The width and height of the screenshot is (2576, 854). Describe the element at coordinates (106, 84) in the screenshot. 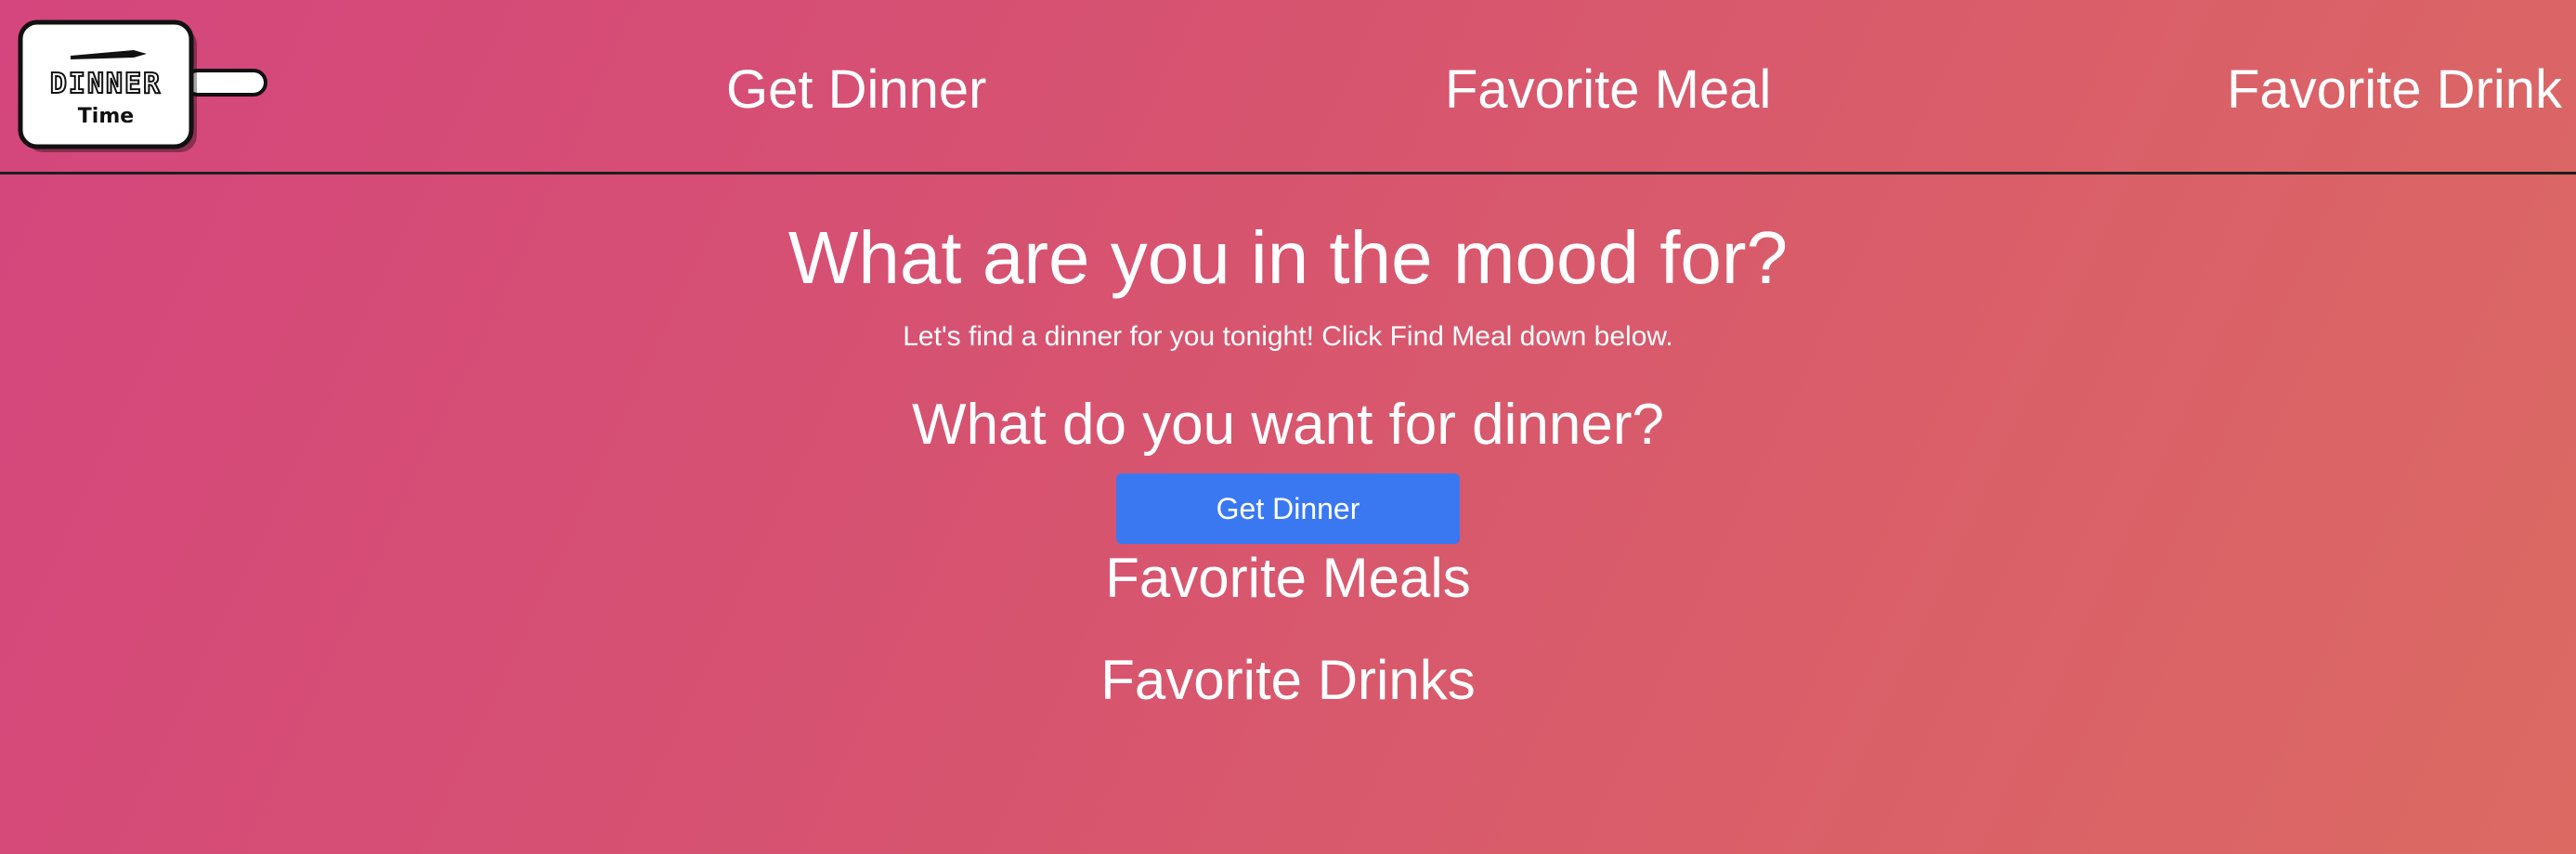

I see `logo-line1: DINNER` at that location.